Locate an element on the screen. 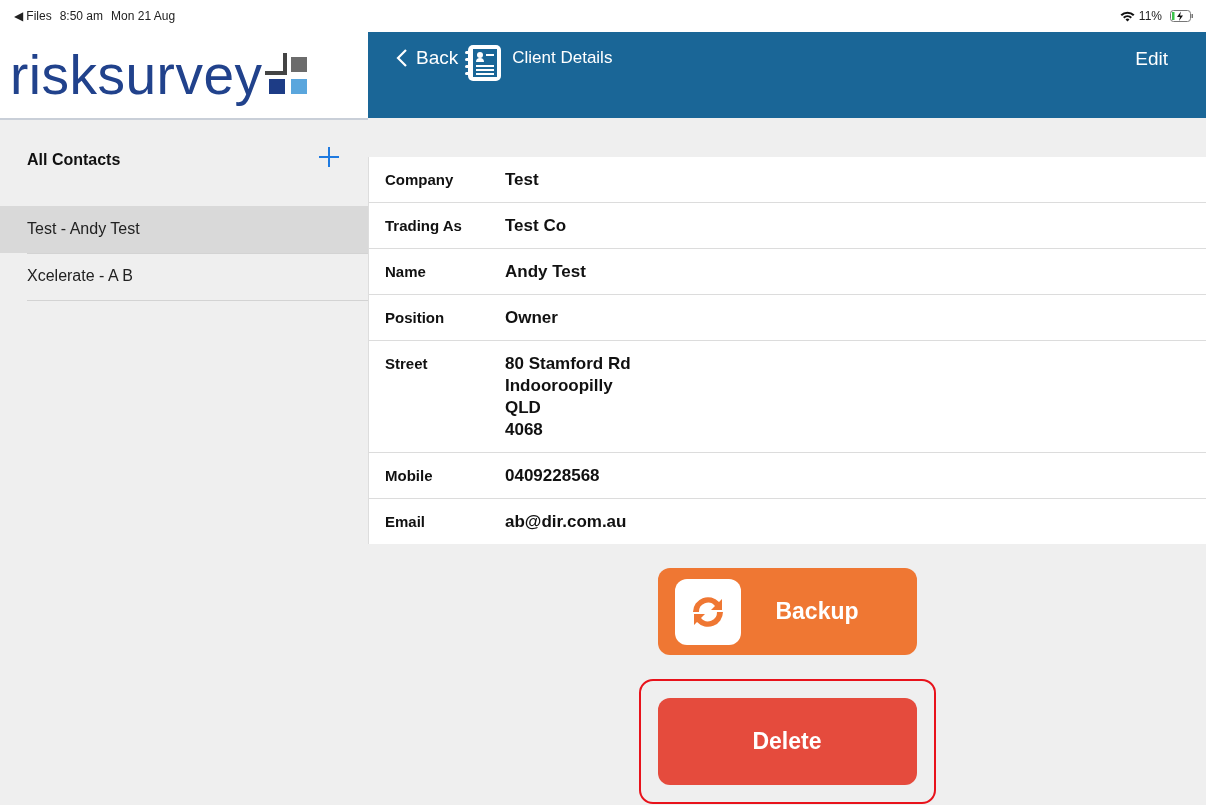  field-value: Andy Test is located at coordinates (545, 272).